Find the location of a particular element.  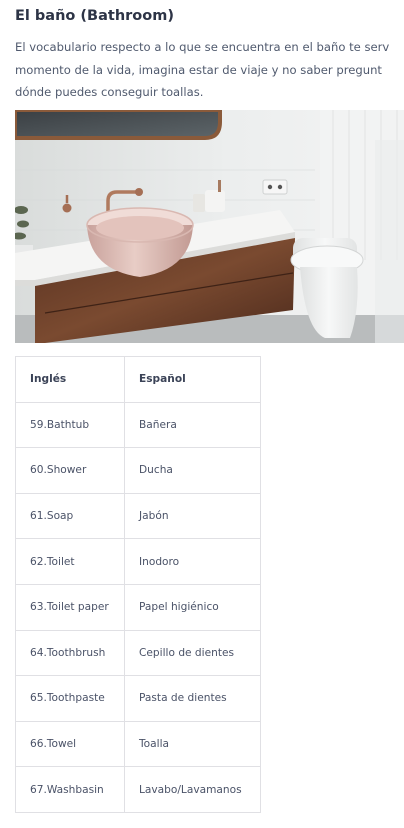

spanish-cell: Ducha is located at coordinates (192, 470).